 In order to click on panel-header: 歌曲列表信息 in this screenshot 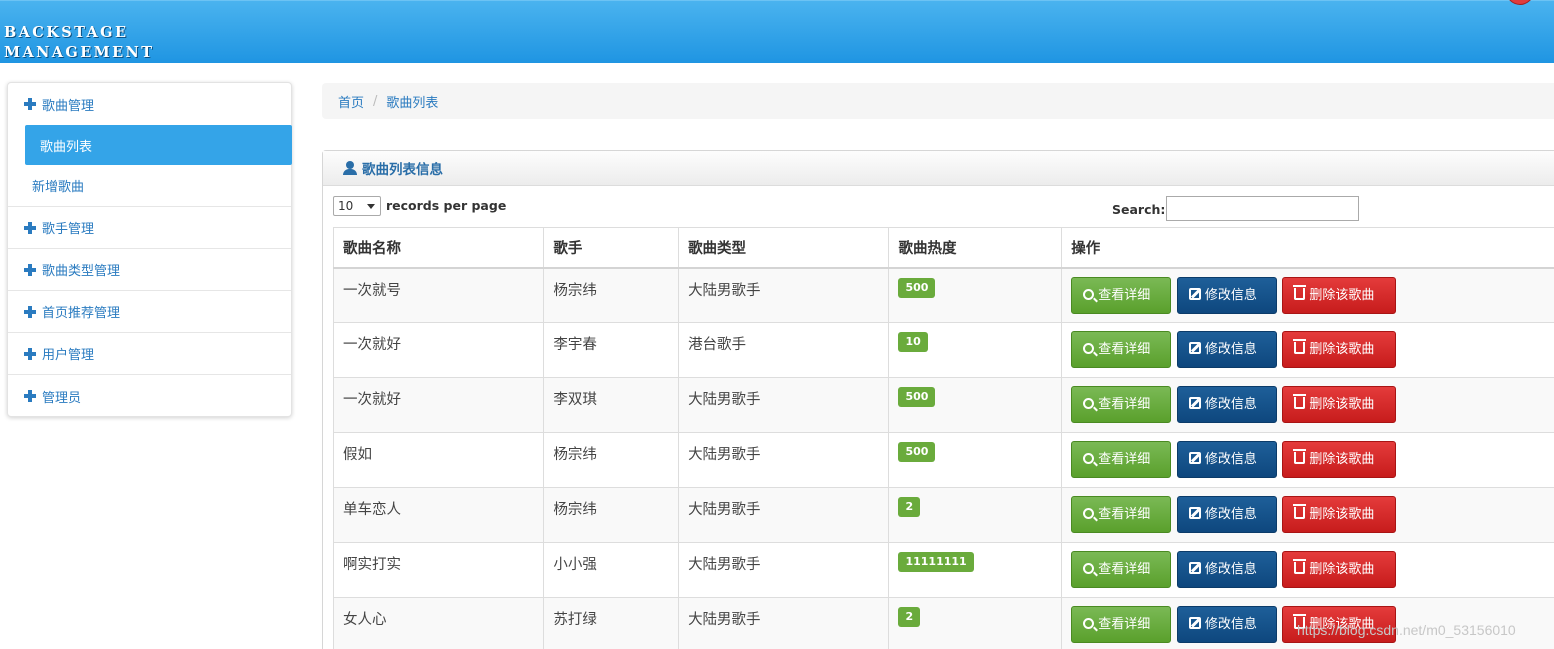, I will do `click(938, 168)`.